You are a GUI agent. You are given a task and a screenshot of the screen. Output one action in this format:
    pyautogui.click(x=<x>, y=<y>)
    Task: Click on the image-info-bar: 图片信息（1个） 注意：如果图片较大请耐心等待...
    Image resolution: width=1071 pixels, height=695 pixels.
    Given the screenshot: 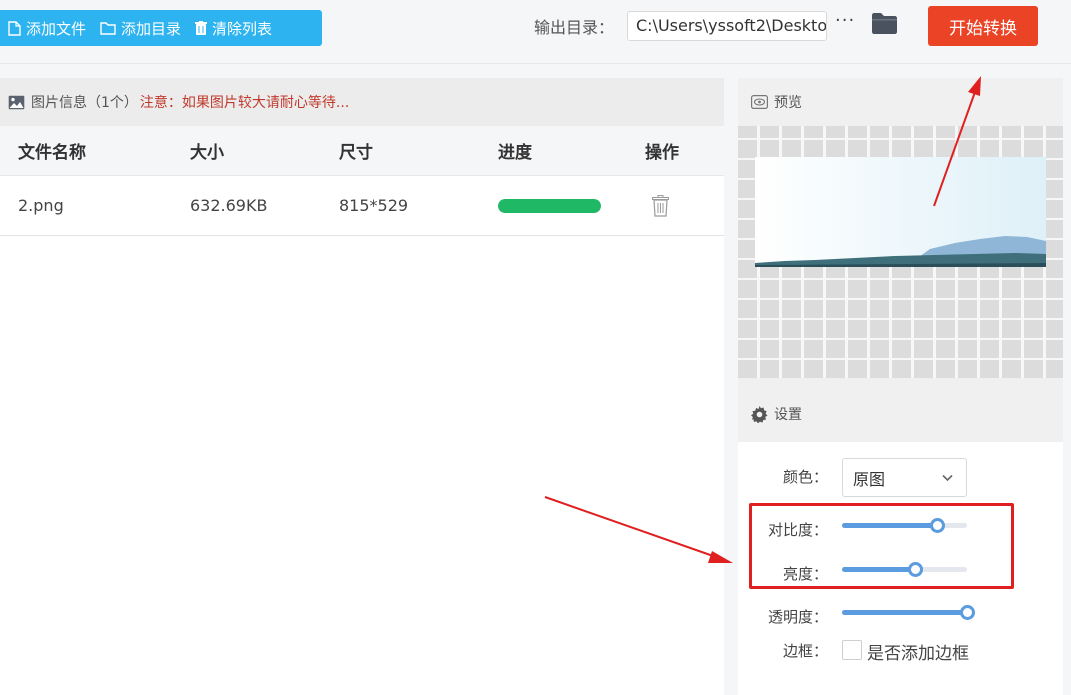 What is the action you would take?
    pyautogui.click(x=362, y=102)
    